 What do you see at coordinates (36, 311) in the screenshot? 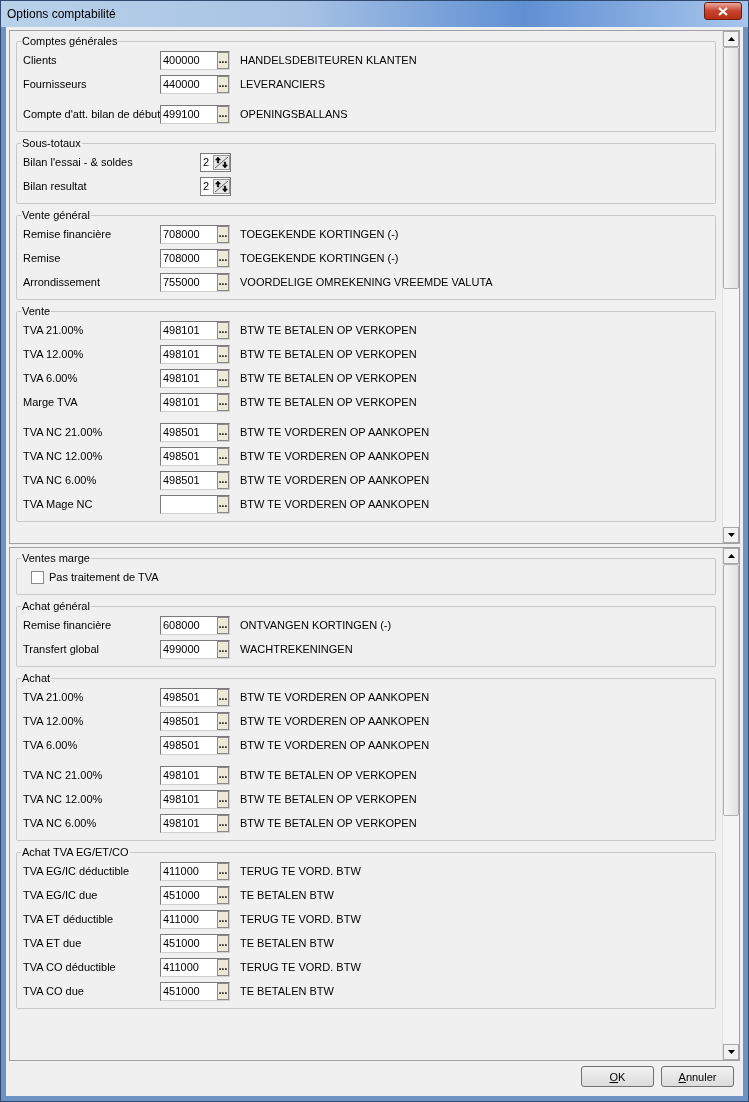
I see `group-title: Vente` at bounding box center [36, 311].